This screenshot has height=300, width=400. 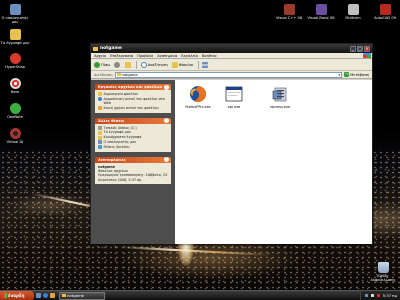 I want to click on address-label: Διεύθυνση, so click(x=103, y=74).